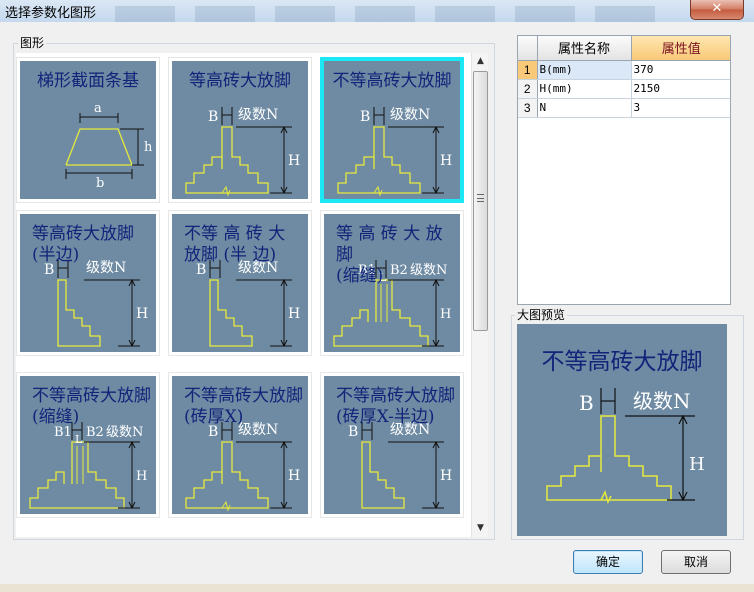  Describe the element at coordinates (584, 108) in the screenshot. I see `property-name-cell: N` at that location.